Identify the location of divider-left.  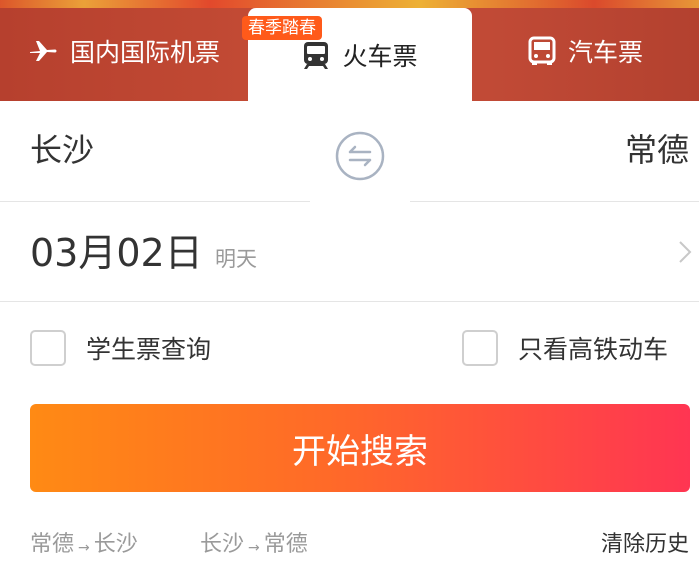
(155, 201).